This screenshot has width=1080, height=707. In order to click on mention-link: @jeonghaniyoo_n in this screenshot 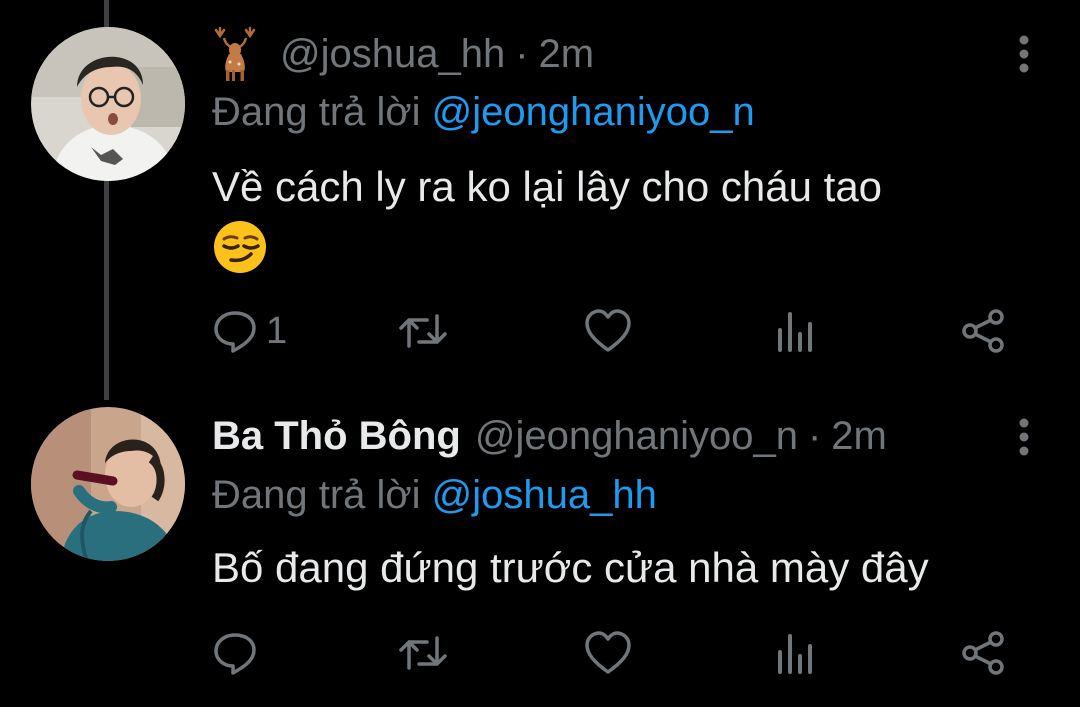, I will do `click(593, 112)`.